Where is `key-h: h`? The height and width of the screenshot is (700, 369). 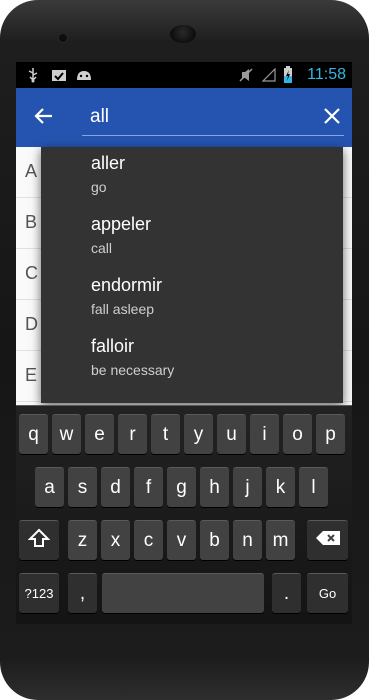
key-h: h is located at coordinates (214, 487).